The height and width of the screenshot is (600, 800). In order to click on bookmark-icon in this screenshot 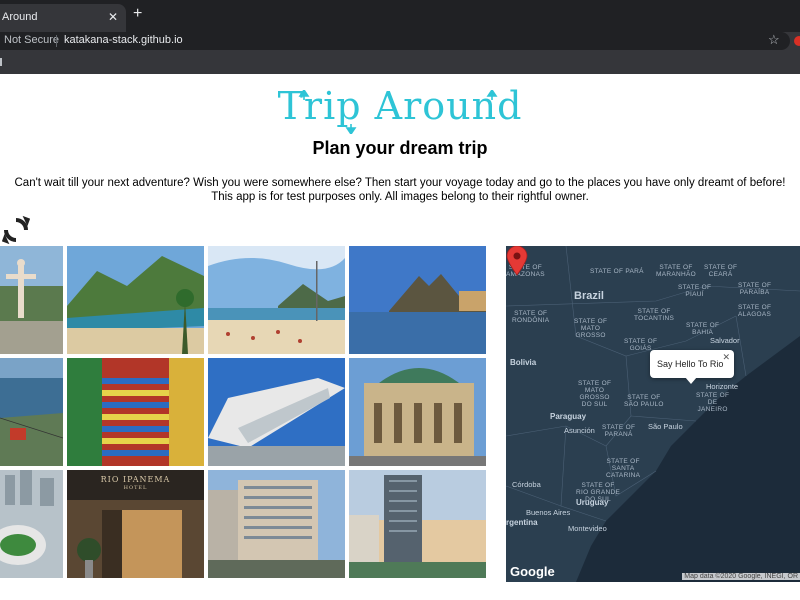, I will do `click(1, 62)`.